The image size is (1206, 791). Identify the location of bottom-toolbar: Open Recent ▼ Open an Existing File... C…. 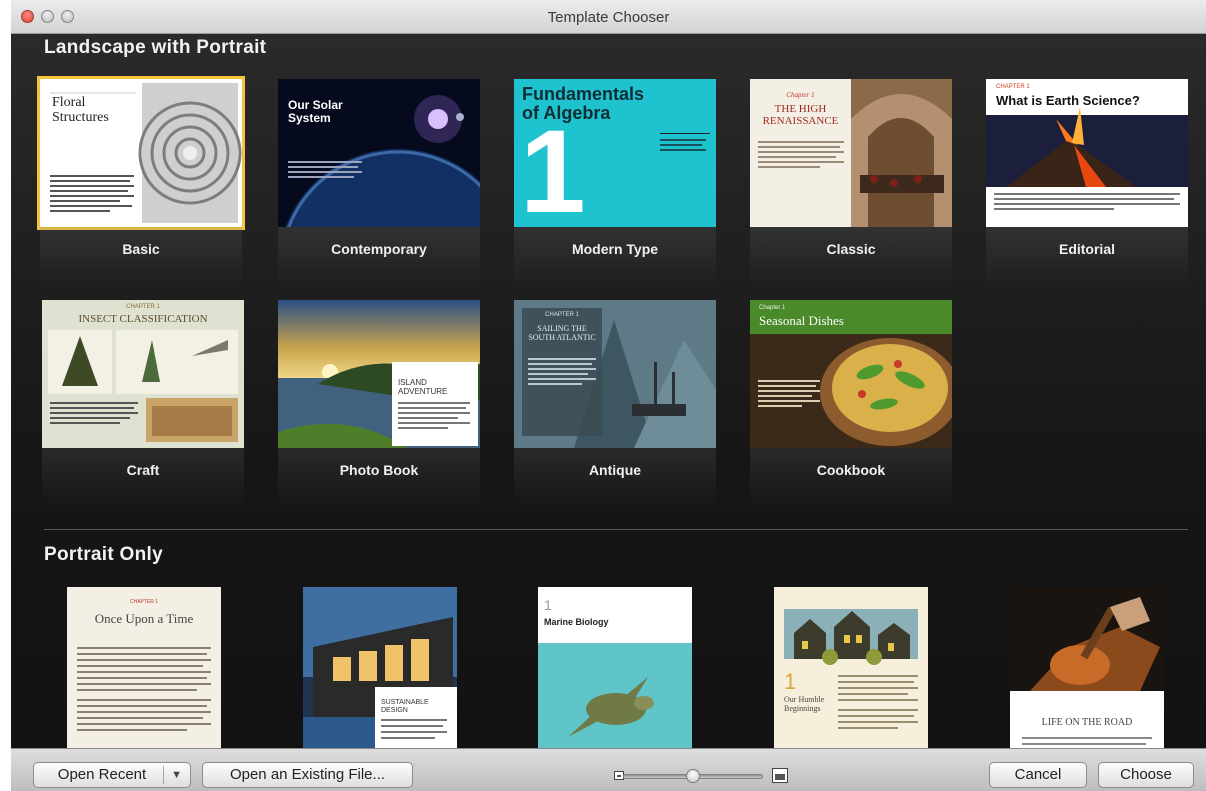
(608, 769).